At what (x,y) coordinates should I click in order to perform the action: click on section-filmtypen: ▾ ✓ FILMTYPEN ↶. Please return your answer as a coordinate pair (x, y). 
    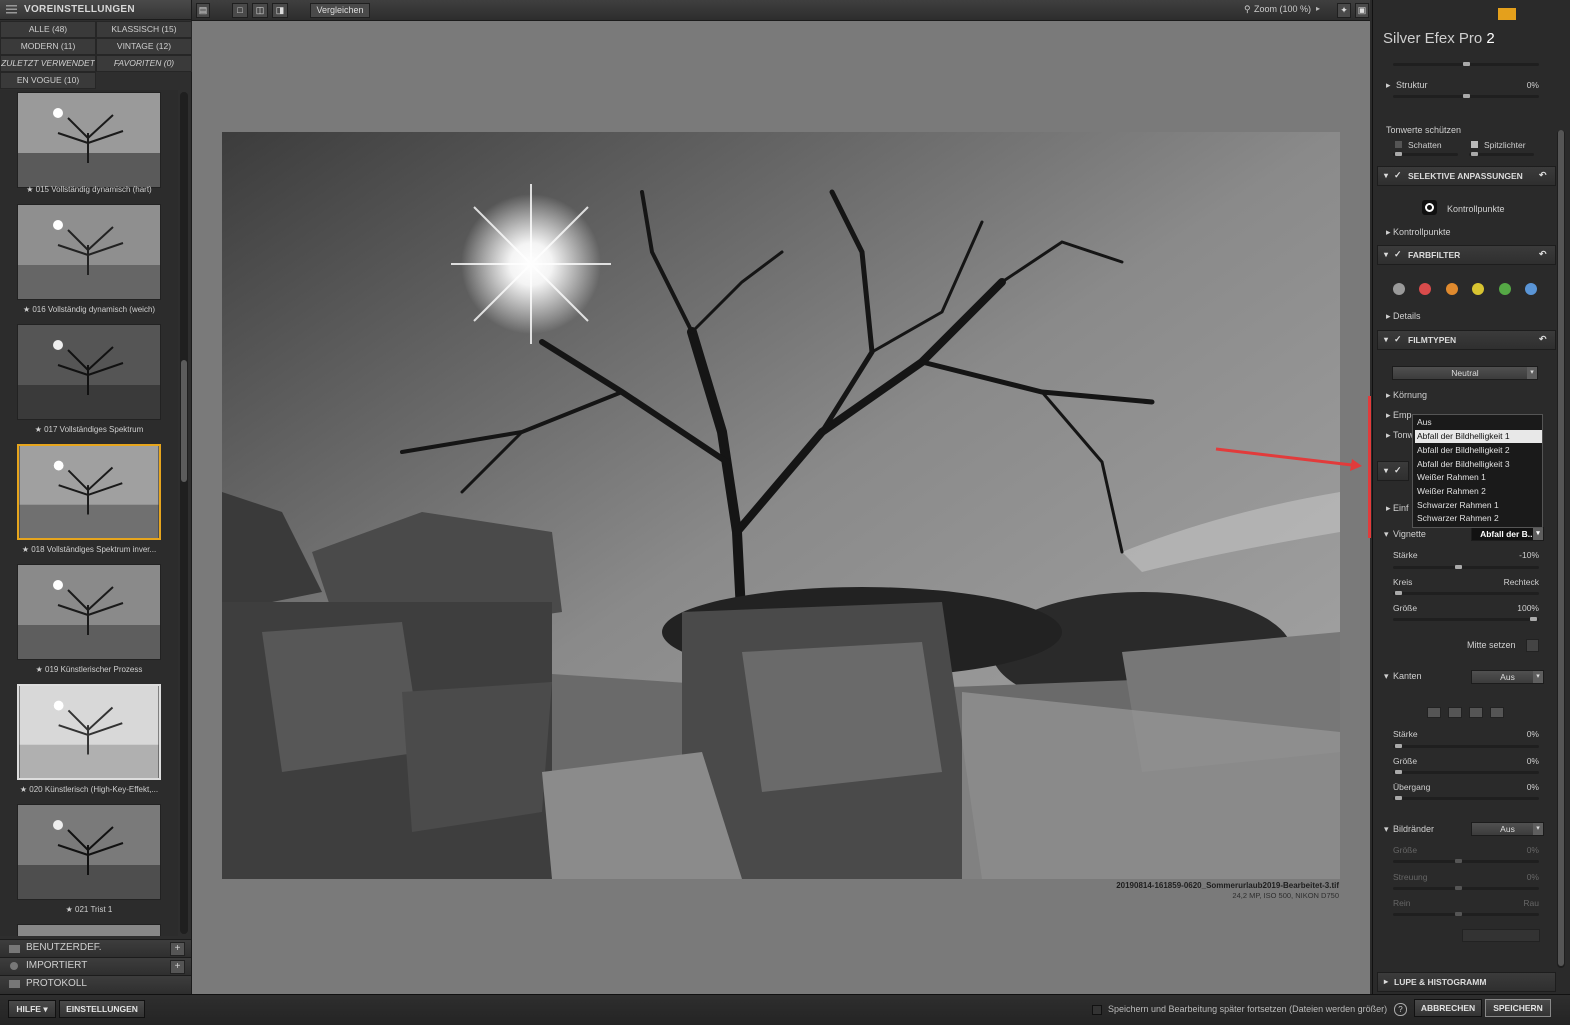
    Looking at the image, I should click on (1466, 340).